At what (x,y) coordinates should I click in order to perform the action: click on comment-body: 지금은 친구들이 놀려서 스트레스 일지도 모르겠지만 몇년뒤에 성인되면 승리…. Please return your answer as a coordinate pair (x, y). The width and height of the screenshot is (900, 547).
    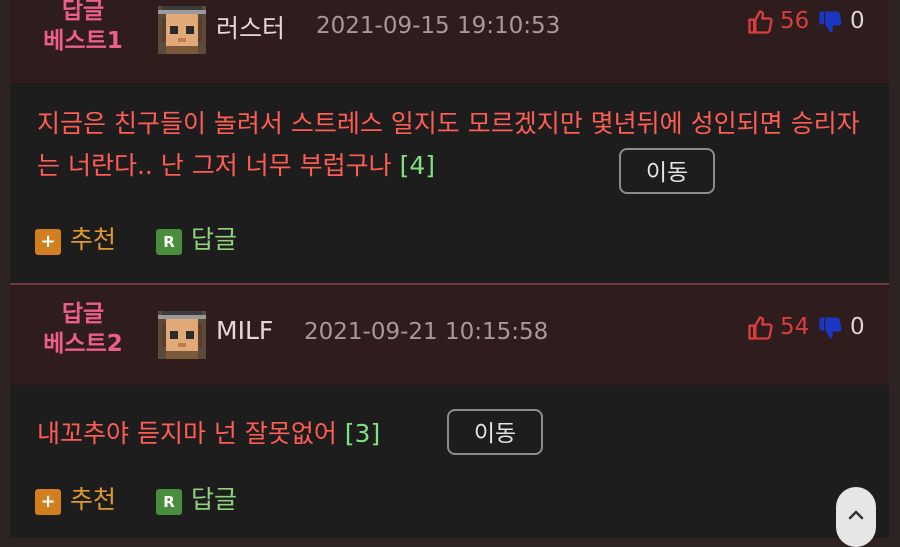
    Looking at the image, I should click on (457, 145).